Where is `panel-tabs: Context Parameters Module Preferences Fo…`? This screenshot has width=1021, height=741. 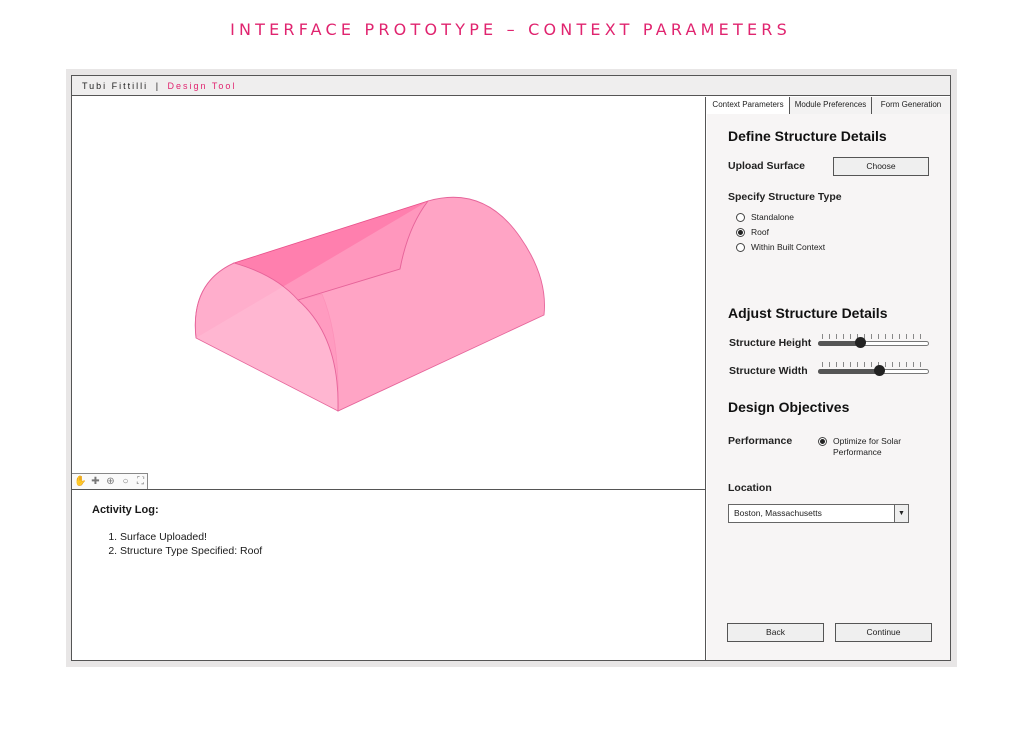
panel-tabs: Context Parameters Module Preferences Fo… is located at coordinates (828, 105).